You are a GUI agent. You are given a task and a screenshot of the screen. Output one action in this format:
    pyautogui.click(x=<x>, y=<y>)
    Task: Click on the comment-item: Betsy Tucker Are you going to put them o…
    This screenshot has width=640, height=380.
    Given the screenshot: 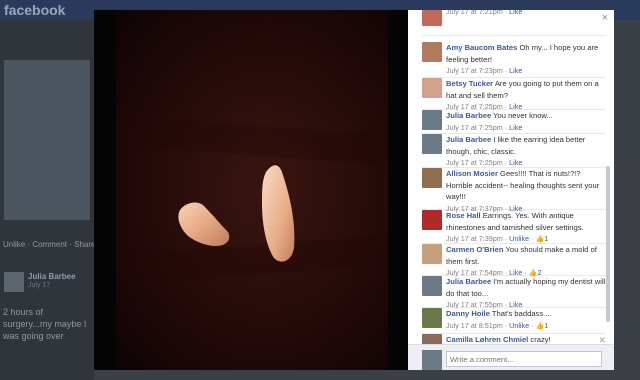 What is the action you would take?
    pyautogui.click(x=514, y=95)
    